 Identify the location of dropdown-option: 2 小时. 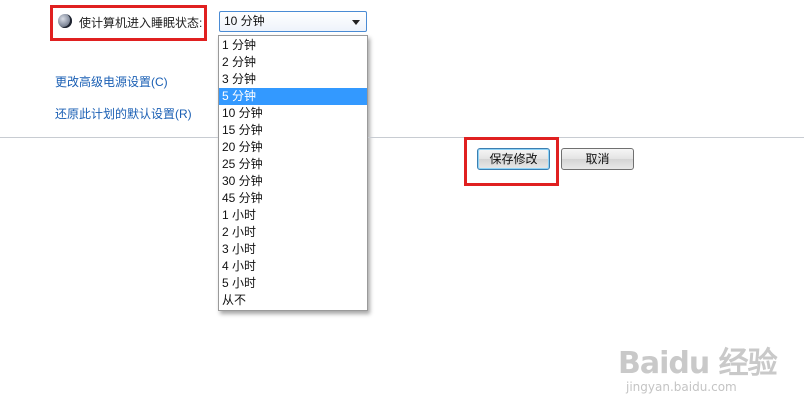
(293, 232).